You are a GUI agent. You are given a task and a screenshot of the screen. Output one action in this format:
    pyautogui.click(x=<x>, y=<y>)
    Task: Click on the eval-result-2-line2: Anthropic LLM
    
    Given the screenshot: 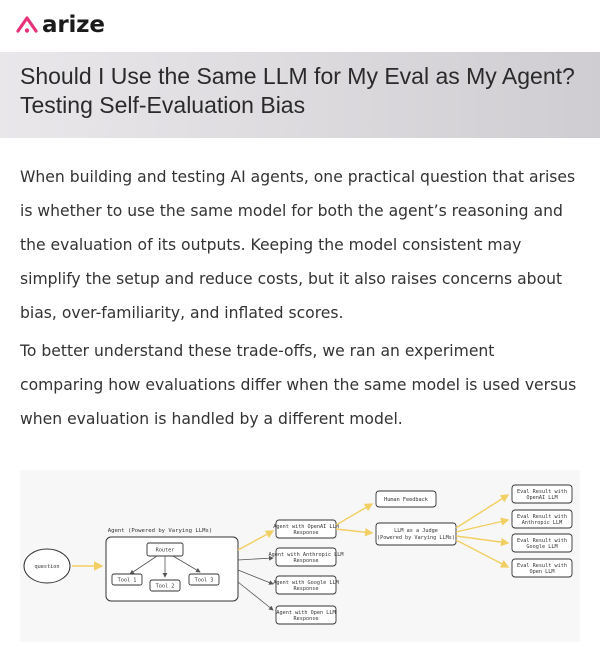 What is the action you would take?
    pyautogui.click(x=542, y=523)
    